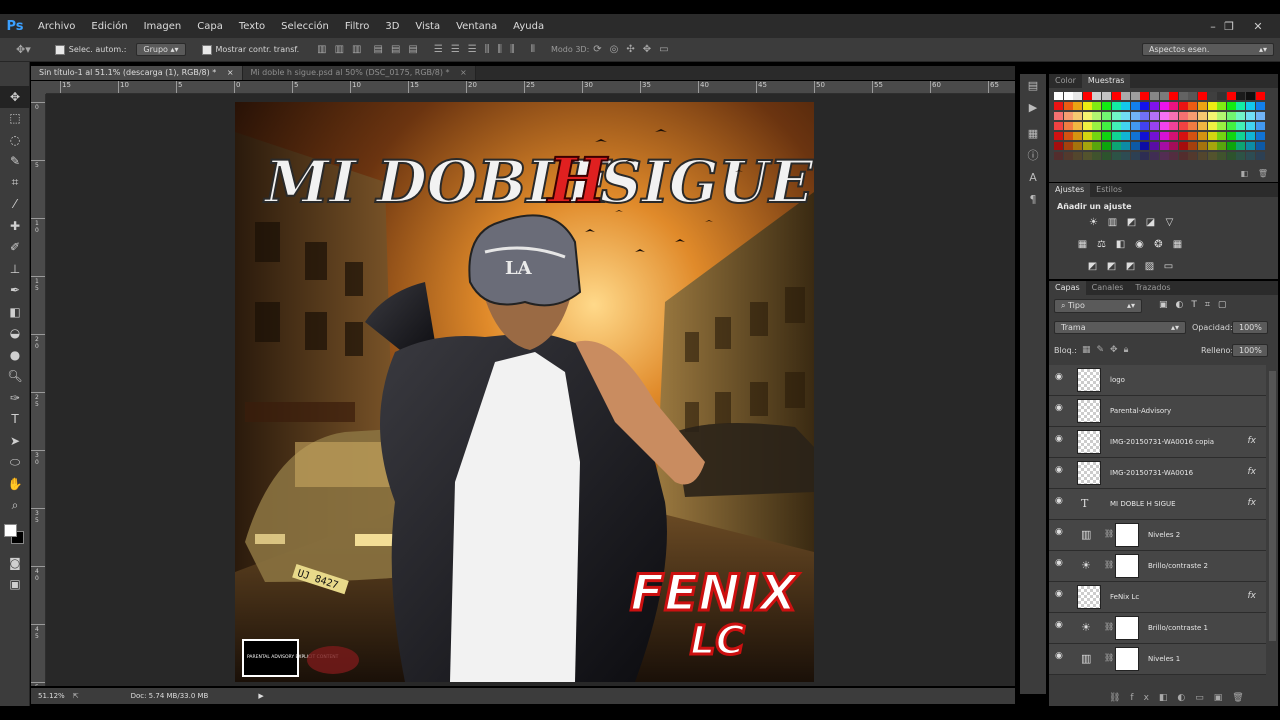 The height and width of the screenshot is (720, 1280). What do you see at coordinates (663, 49) in the screenshot?
I see `scale-3d-icon: ▭` at bounding box center [663, 49].